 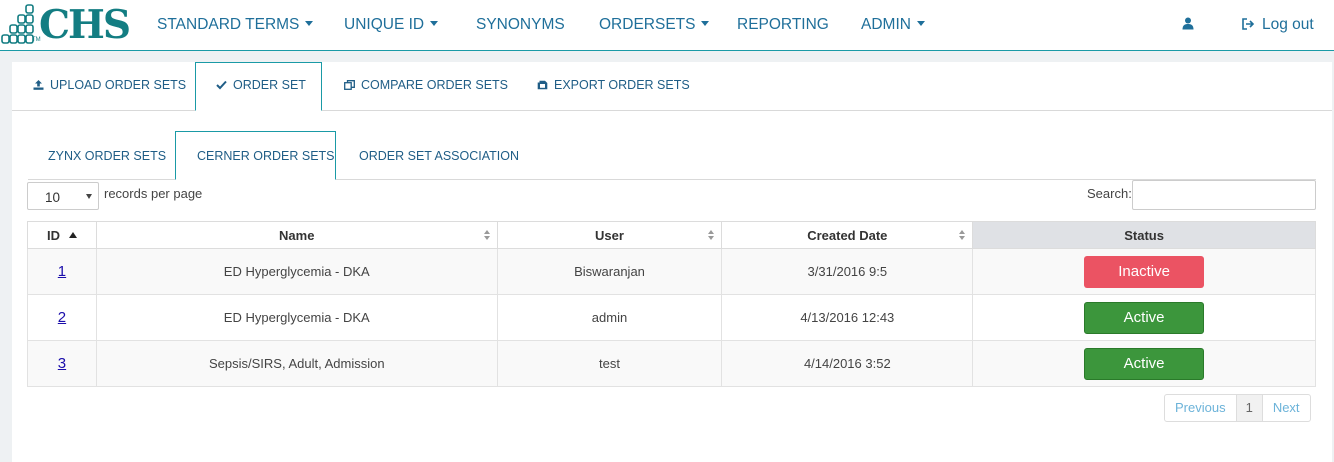 I want to click on tab-cerner-order-sets: CERNER ORDER SETS, so click(x=266, y=156).